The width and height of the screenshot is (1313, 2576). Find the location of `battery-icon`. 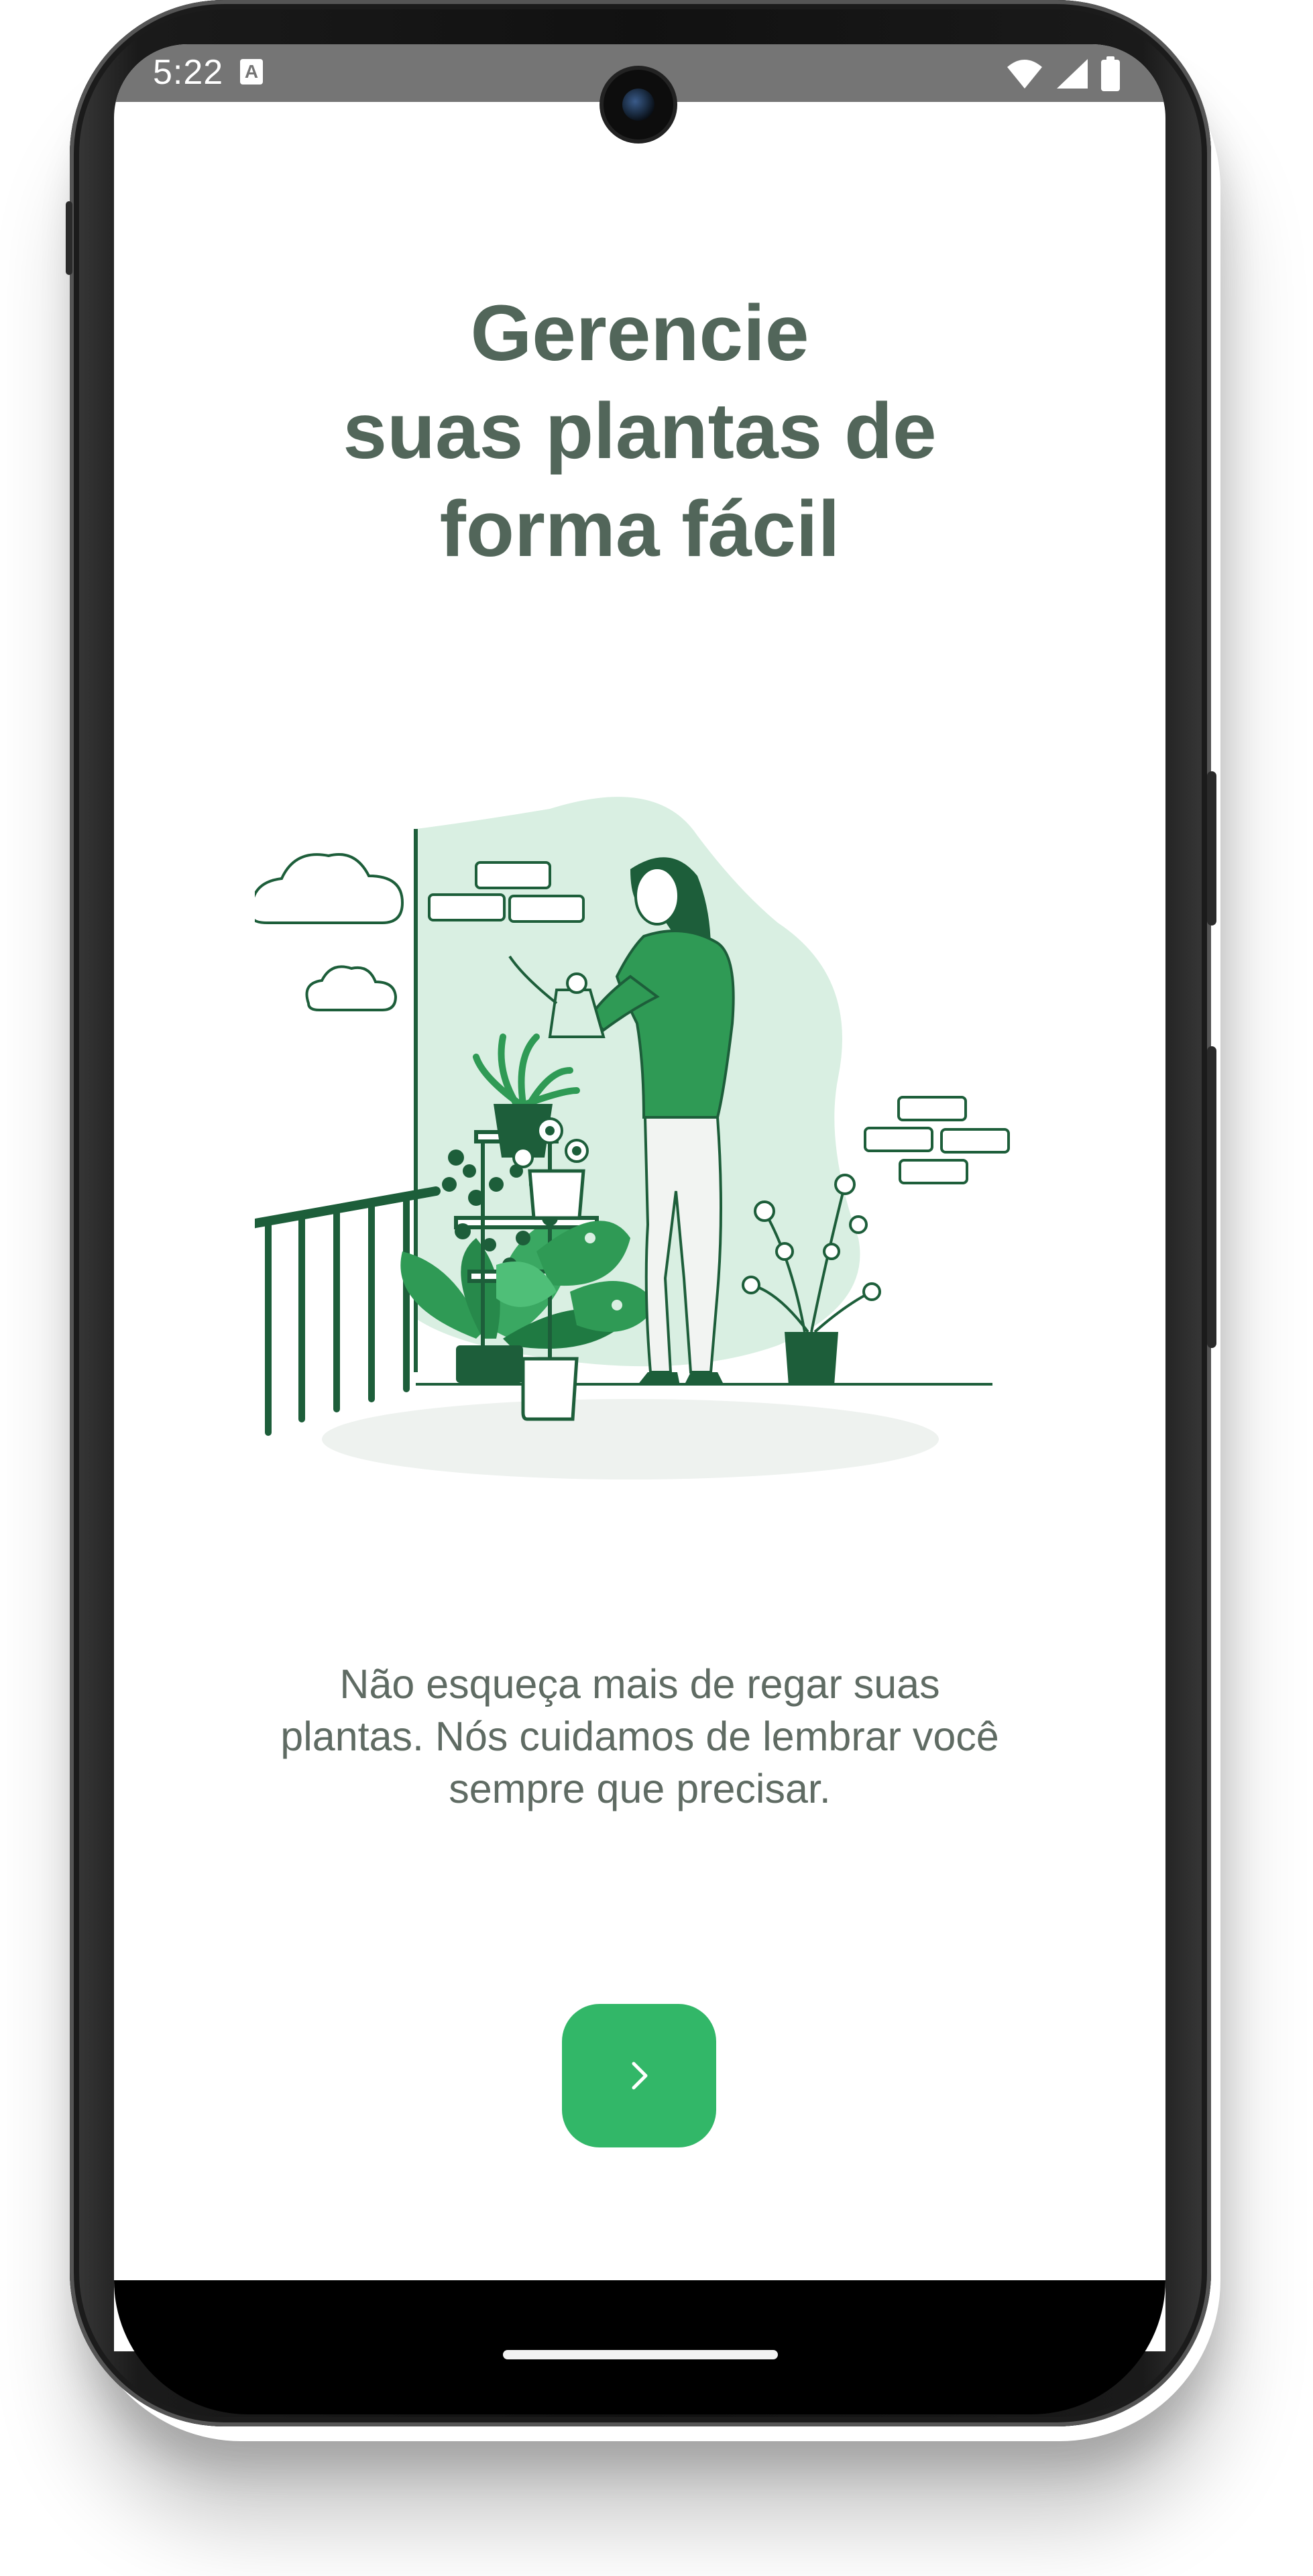

battery-icon is located at coordinates (1110, 73).